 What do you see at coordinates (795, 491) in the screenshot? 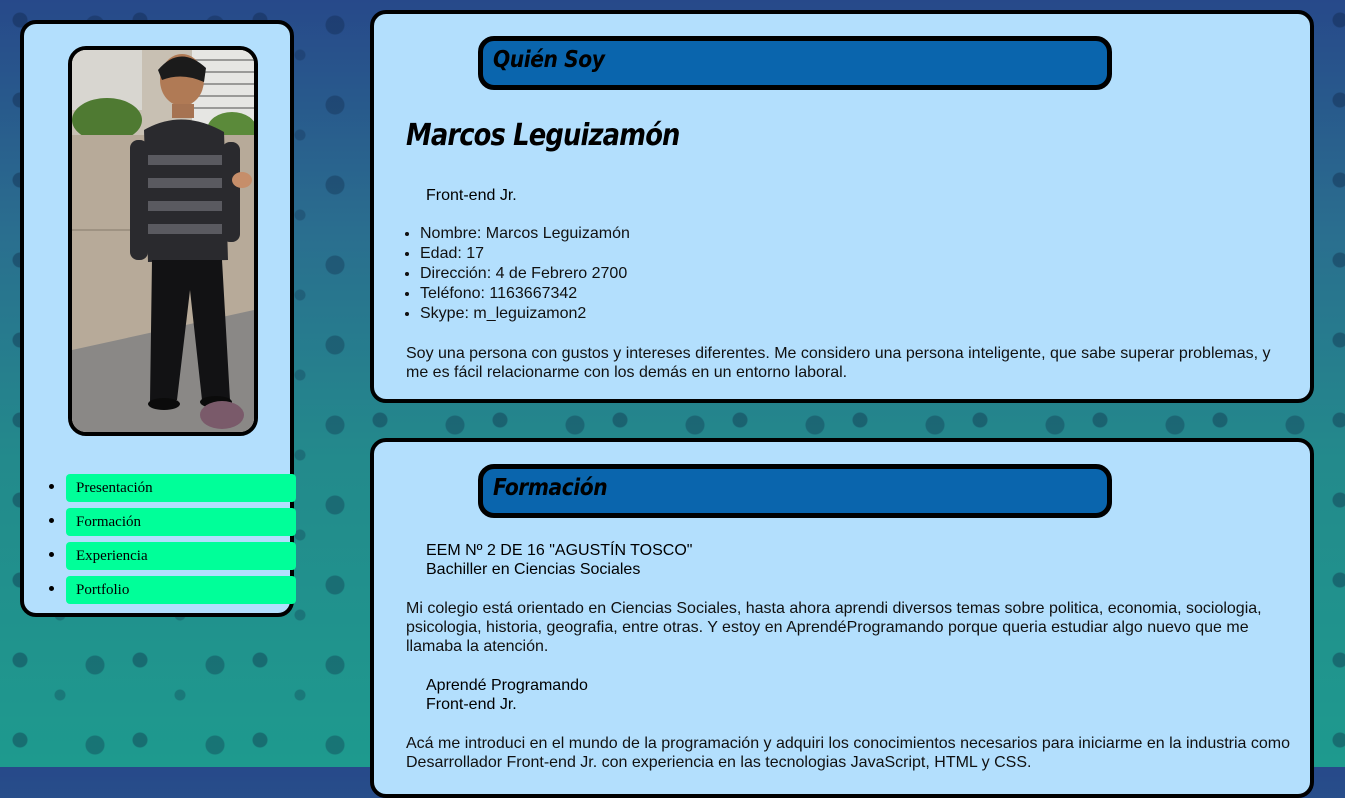
I see `education-header: Formación` at bounding box center [795, 491].